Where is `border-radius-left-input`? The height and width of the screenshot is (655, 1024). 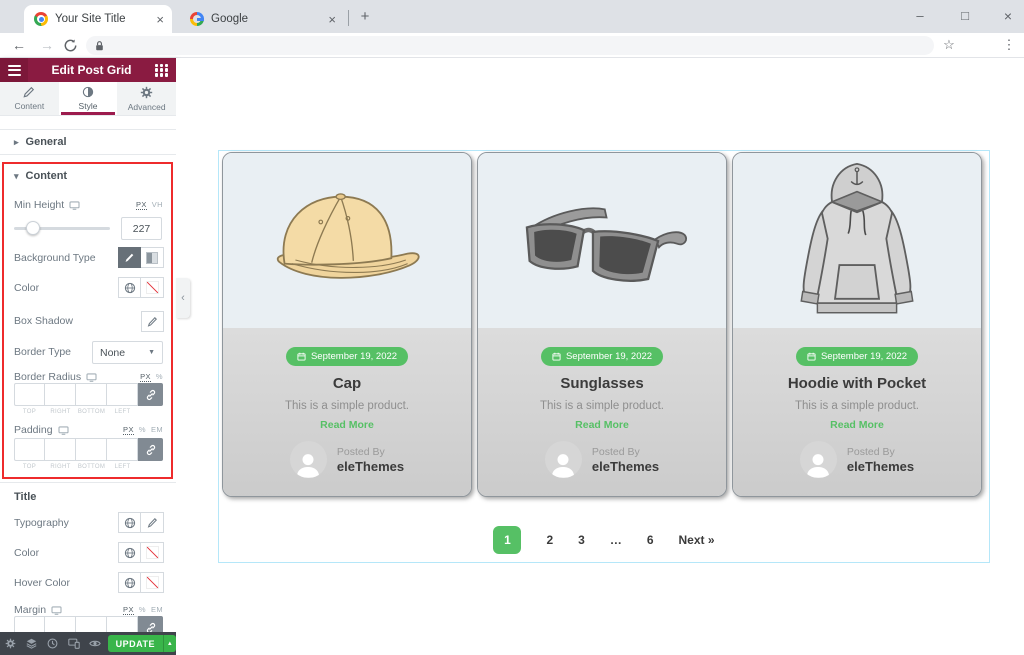 border-radius-left-input is located at coordinates (122, 394).